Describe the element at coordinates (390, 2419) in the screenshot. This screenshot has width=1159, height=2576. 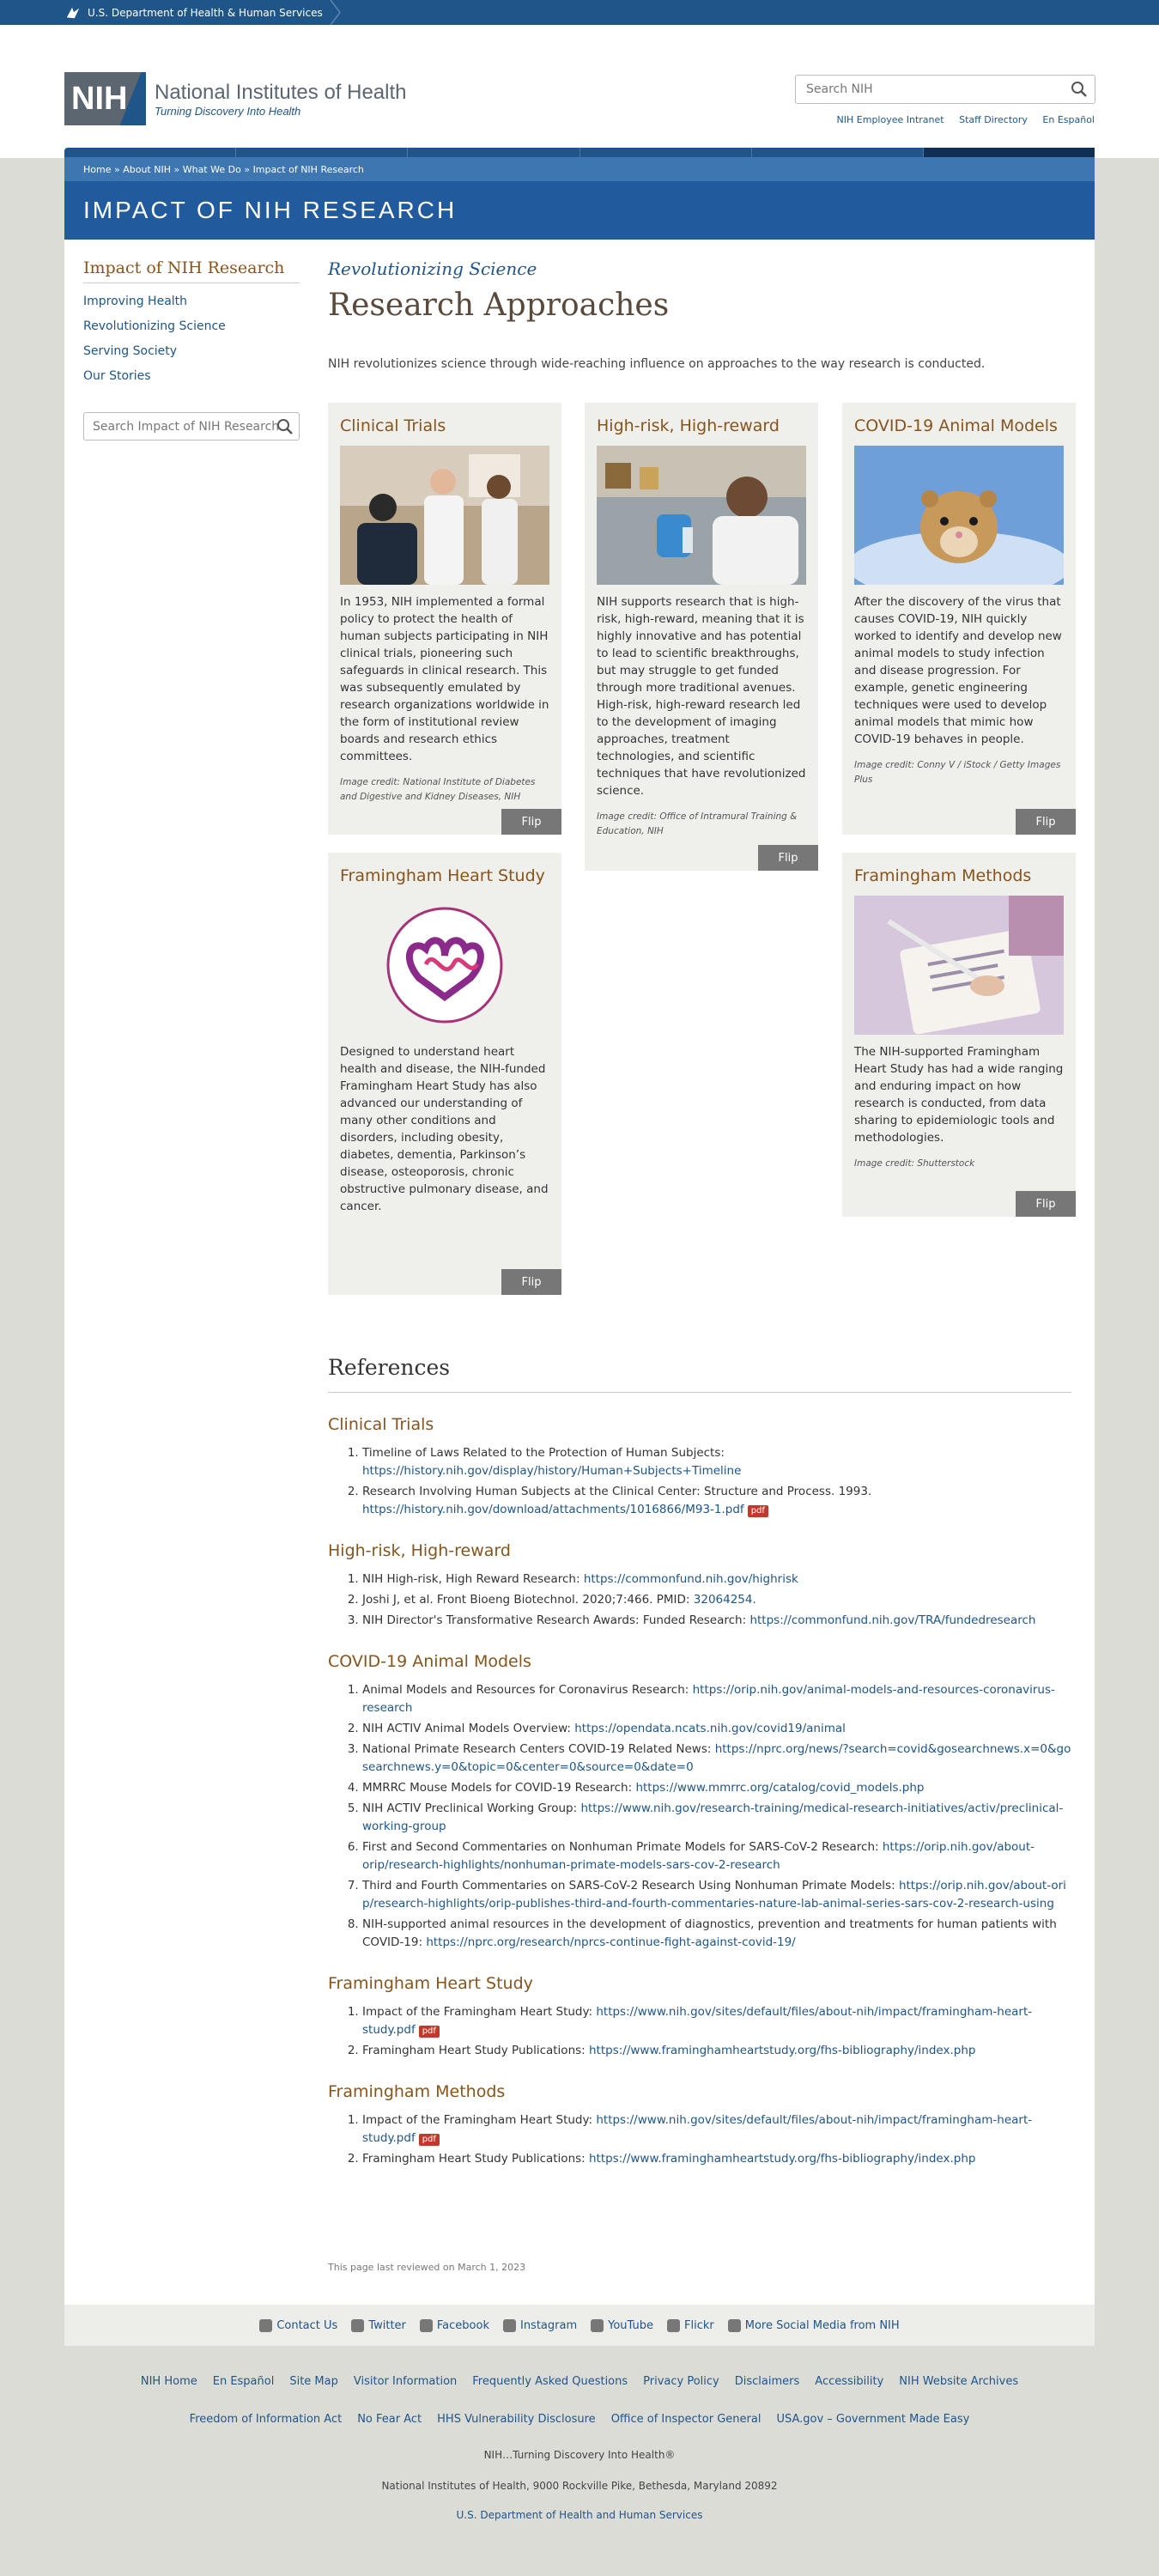
I see `footer-link: No Fear Act` at that location.